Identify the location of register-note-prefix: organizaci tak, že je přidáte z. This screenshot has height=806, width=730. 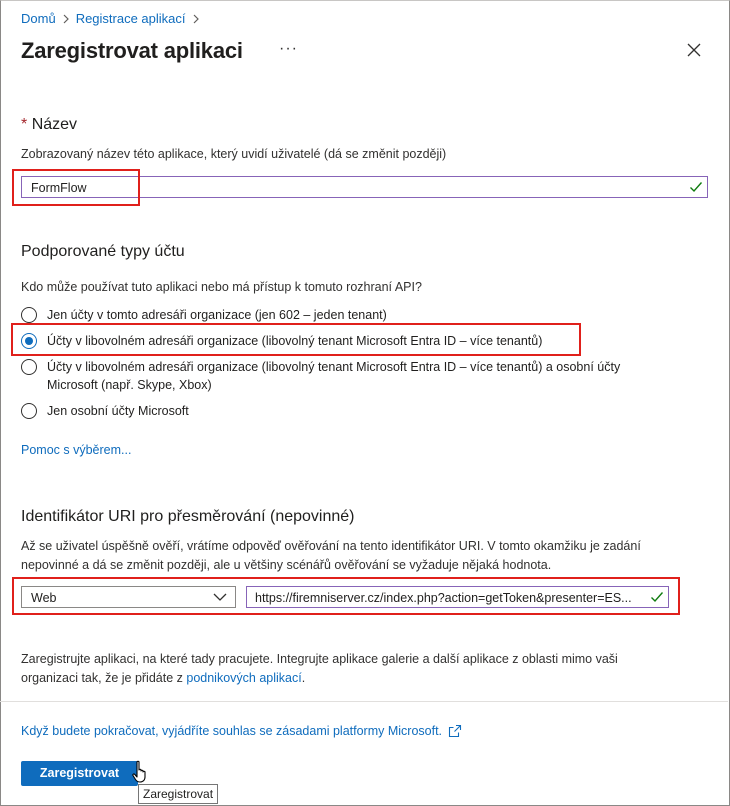
(102, 678).